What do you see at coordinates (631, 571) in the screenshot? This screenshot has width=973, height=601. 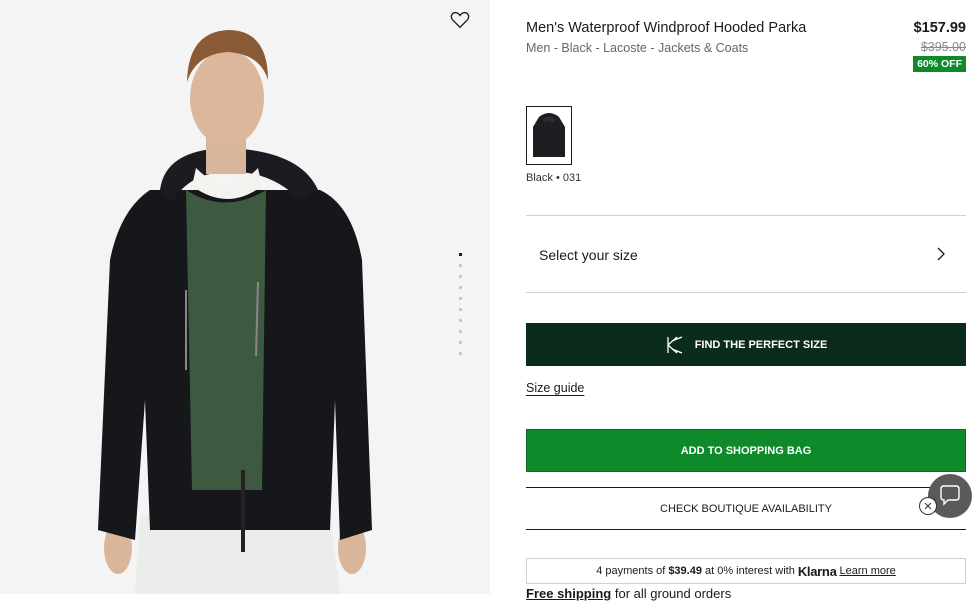 I see `klarna-prefix: 4 payments of` at bounding box center [631, 571].